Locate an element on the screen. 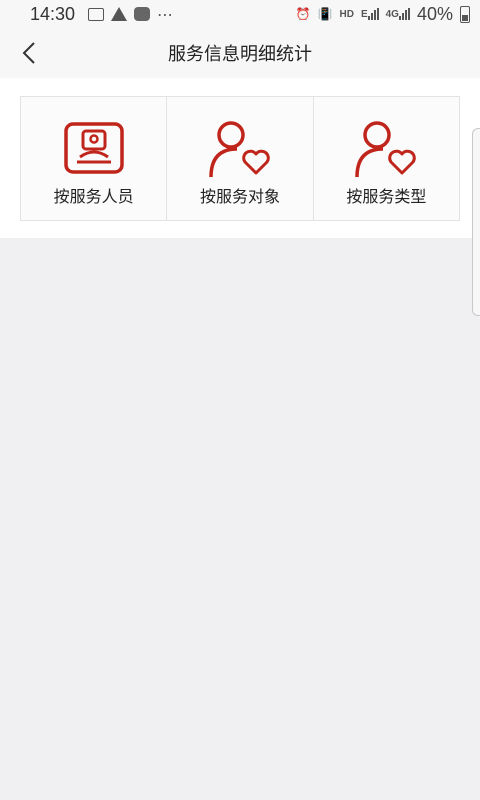  status-time: 14:30 is located at coordinates (53, 13).